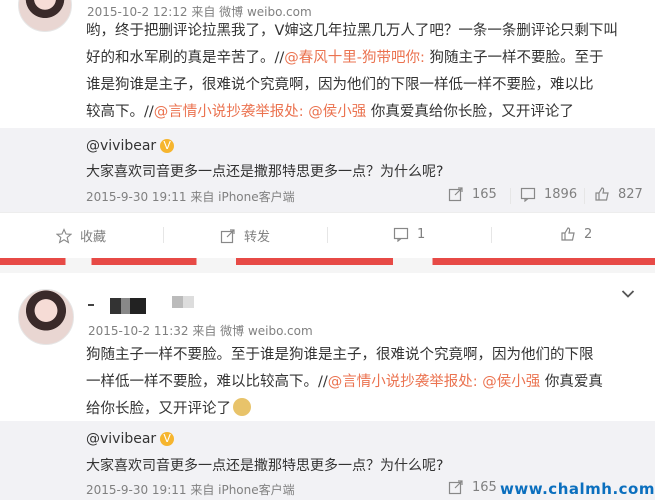 This screenshot has height=500, width=655. What do you see at coordinates (514, 58) in the screenshot?
I see `body-text: 狗随主子一样不要脸。至于` at bounding box center [514, 58].